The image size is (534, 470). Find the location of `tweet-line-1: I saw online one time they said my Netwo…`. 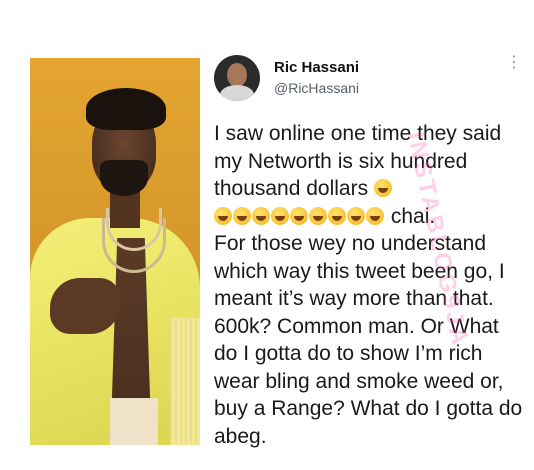

tweet-line-1: I saw online one time they said my Netwo… is located at coordinates (358, 161).